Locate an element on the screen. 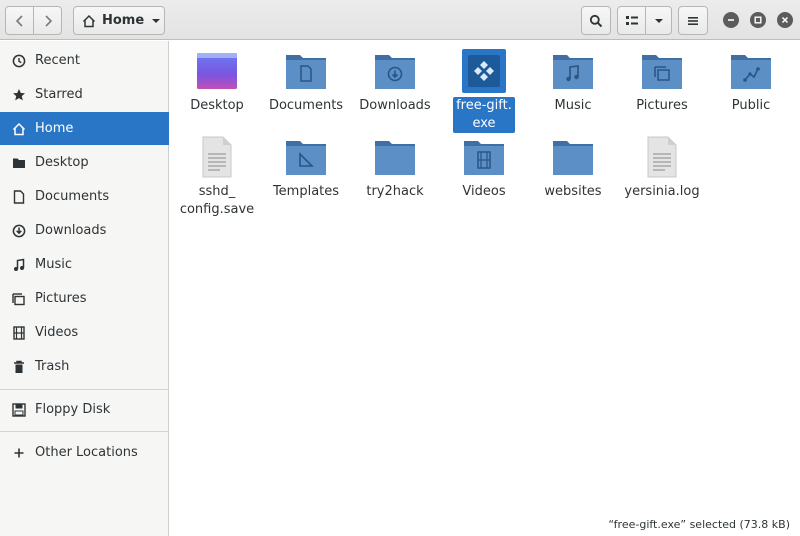  star-icon is located at coordinates (19, 95).